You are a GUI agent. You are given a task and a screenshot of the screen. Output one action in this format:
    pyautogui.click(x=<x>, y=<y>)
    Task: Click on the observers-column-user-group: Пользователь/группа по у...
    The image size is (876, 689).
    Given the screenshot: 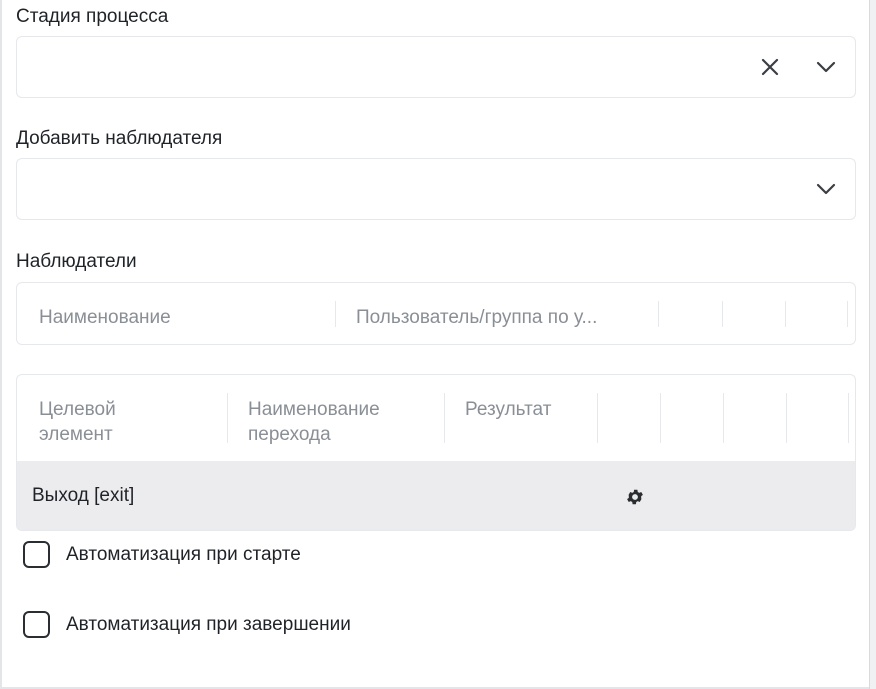 What is the action you would take?
    pyautogui.click(x=506, y=317)
    